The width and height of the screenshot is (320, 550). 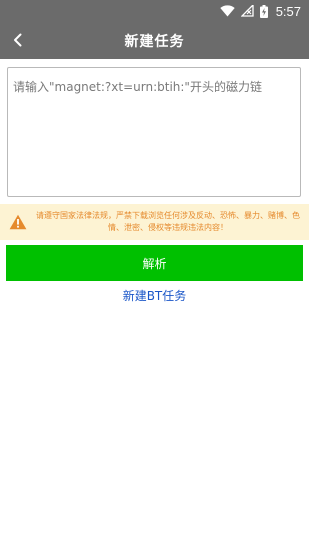 I want to click on battery-charging-icon, so click(x=263, y=11).